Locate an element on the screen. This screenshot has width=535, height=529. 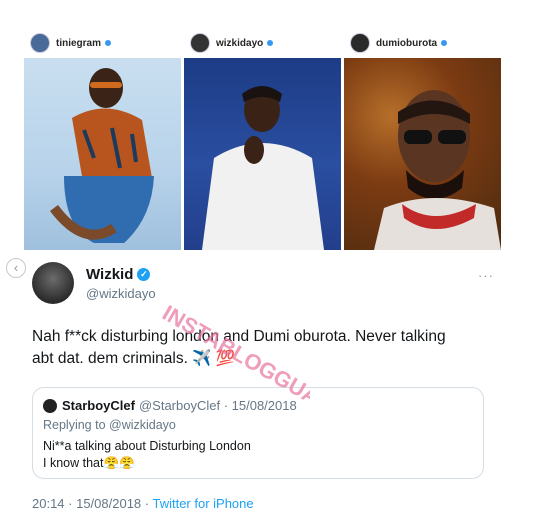
tweet-timestamp: 20:14 · 15/08/2018 · is located at coordinates (92, 503).